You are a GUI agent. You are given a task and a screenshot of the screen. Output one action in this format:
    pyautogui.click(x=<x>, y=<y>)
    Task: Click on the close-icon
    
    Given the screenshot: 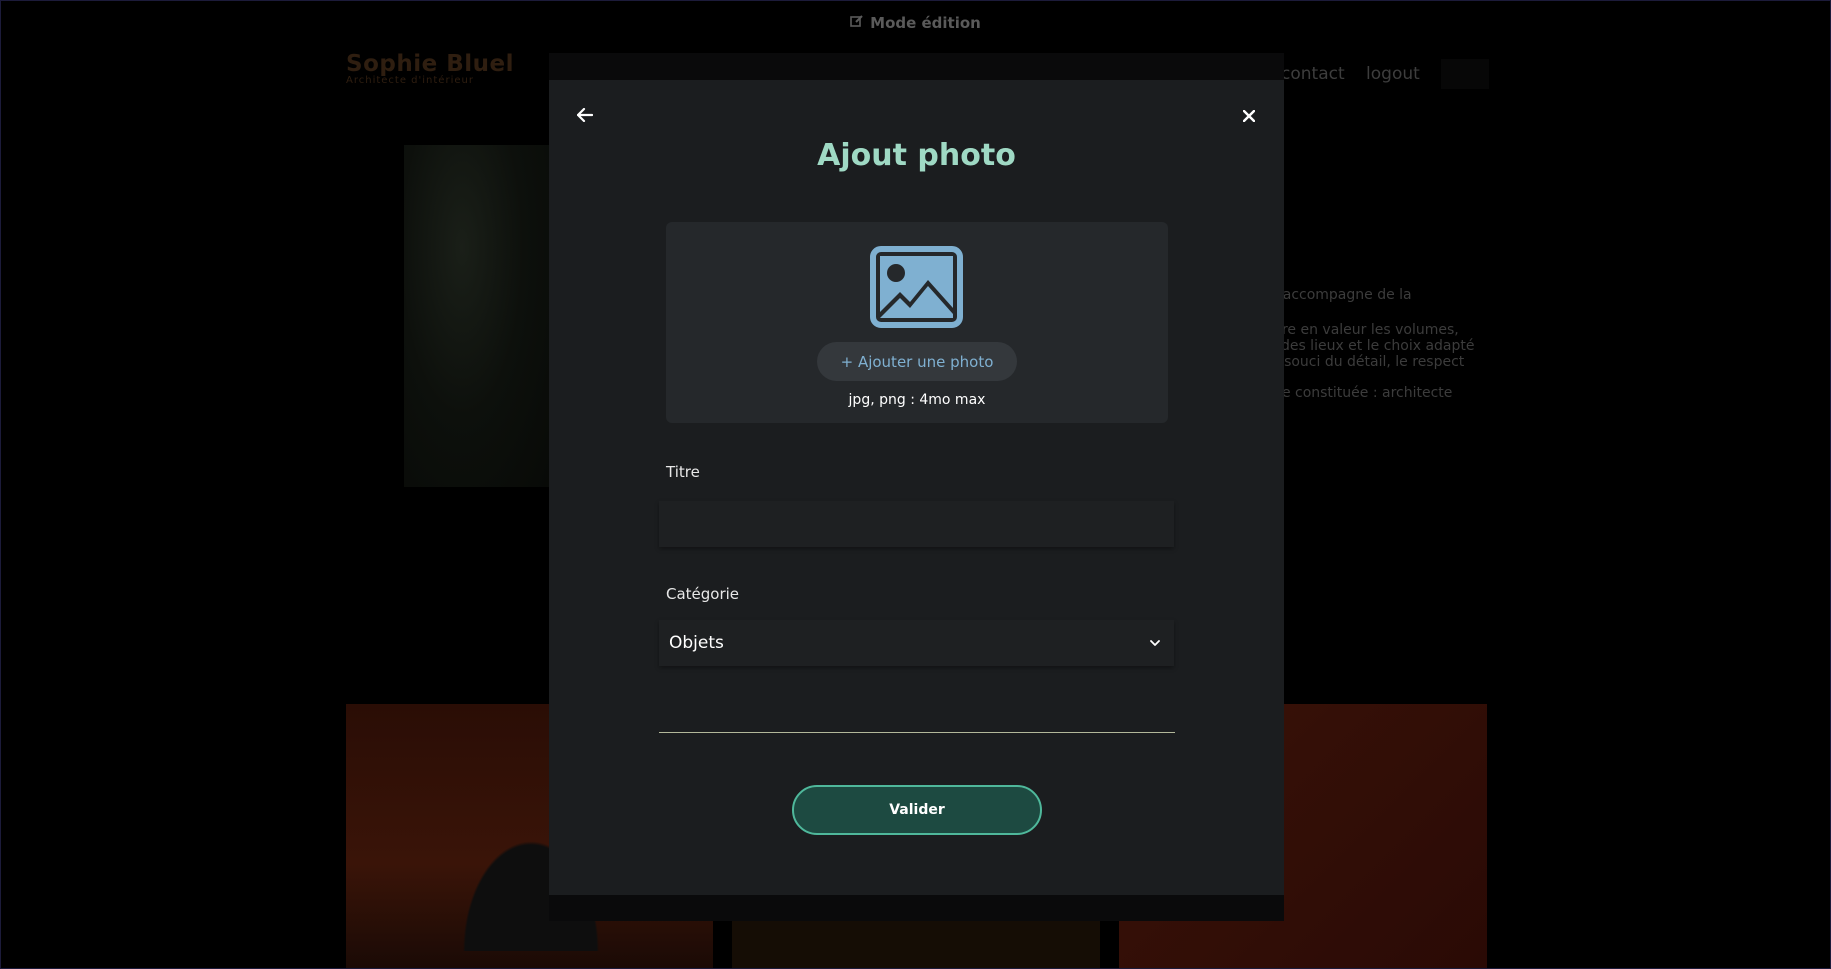 What is the action you would take?
    pyautogui.click(x=1249, y=116)
    